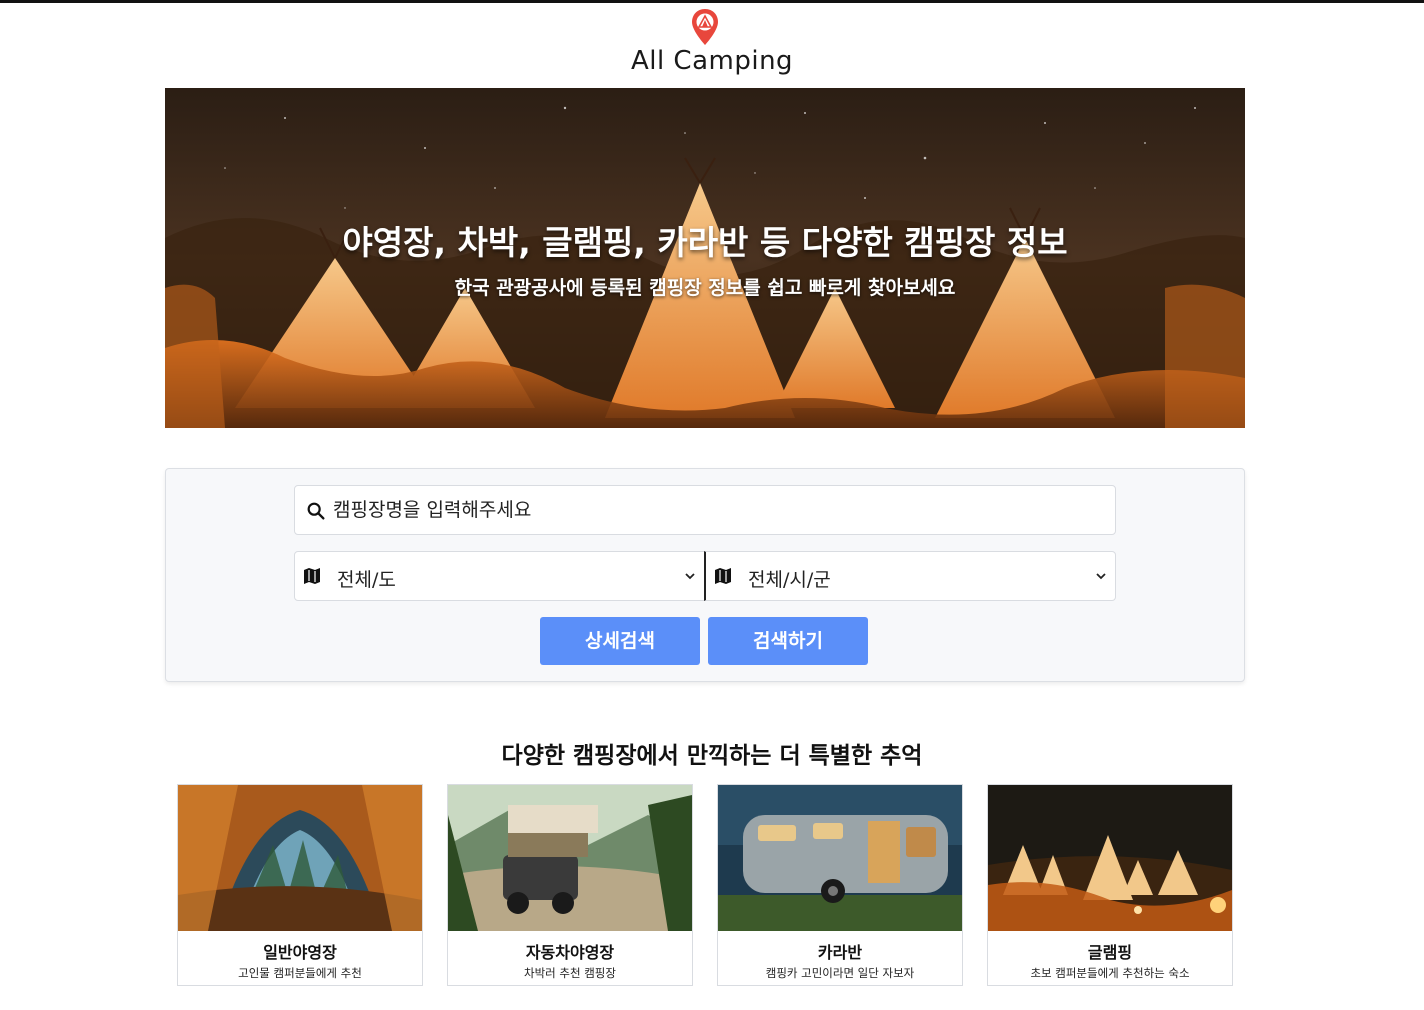 The image size is (1424, 1010). I want to click on card-caravan: 카라반 캠핑카 고민이라면 일단 자보자, so click(840, 885).